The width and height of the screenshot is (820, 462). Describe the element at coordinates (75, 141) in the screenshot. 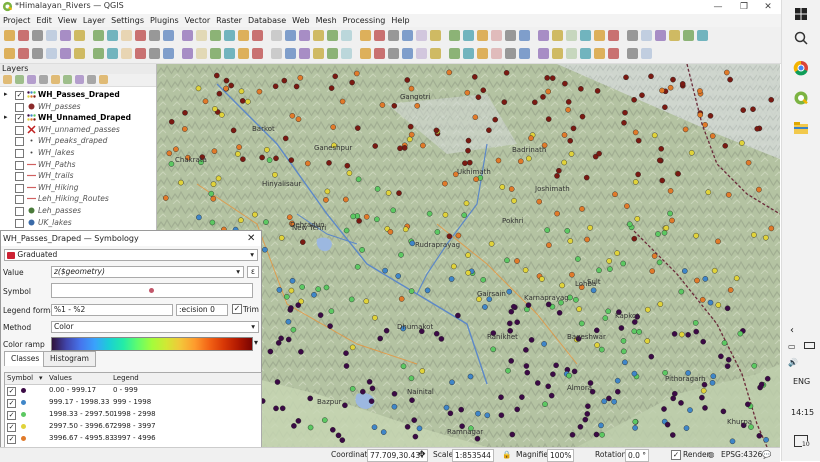

I see `layer-item: WH_peaks_draped` at that location.